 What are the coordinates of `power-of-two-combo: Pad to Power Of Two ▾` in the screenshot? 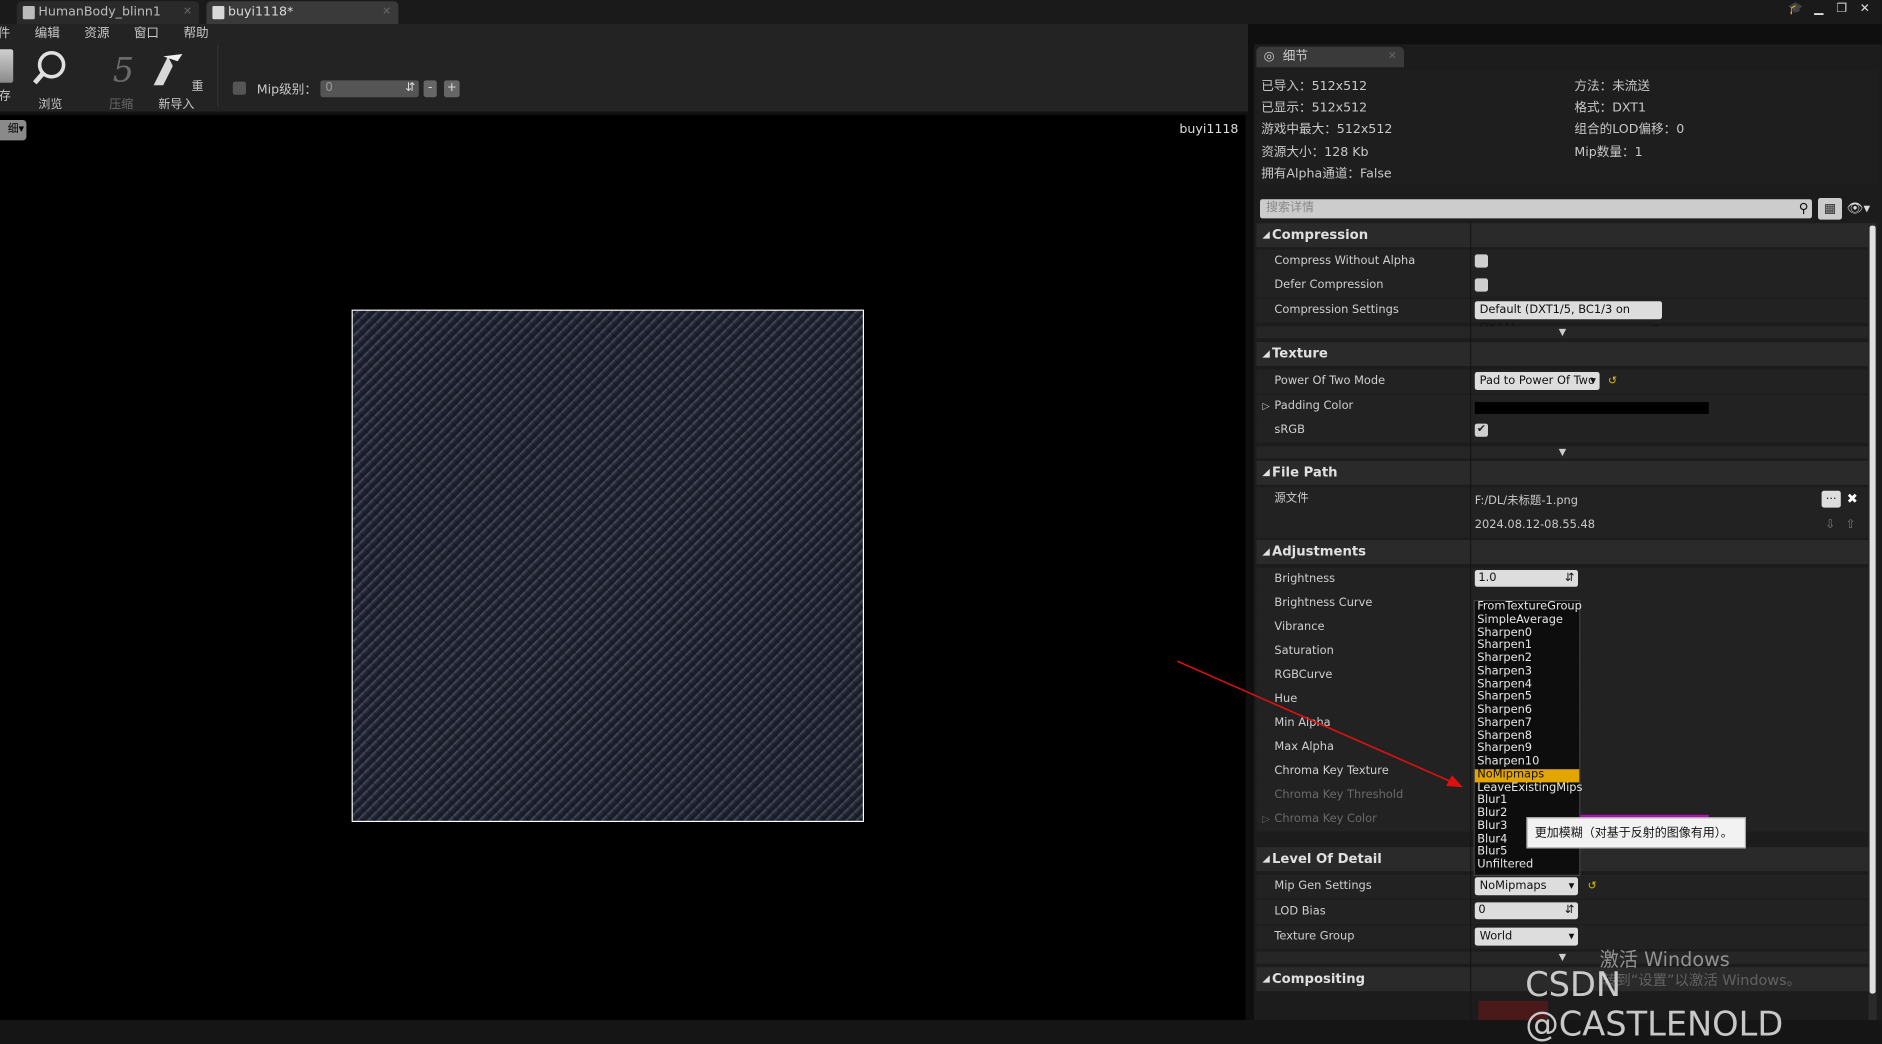 It's located at (1537, 381).